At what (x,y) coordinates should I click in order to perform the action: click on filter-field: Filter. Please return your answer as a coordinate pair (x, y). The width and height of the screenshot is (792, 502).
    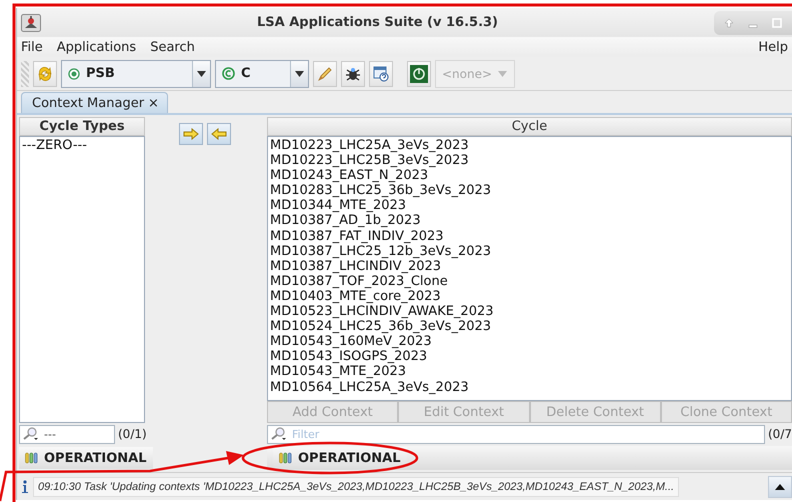
    Looking at the image, I should click on (516, 434).